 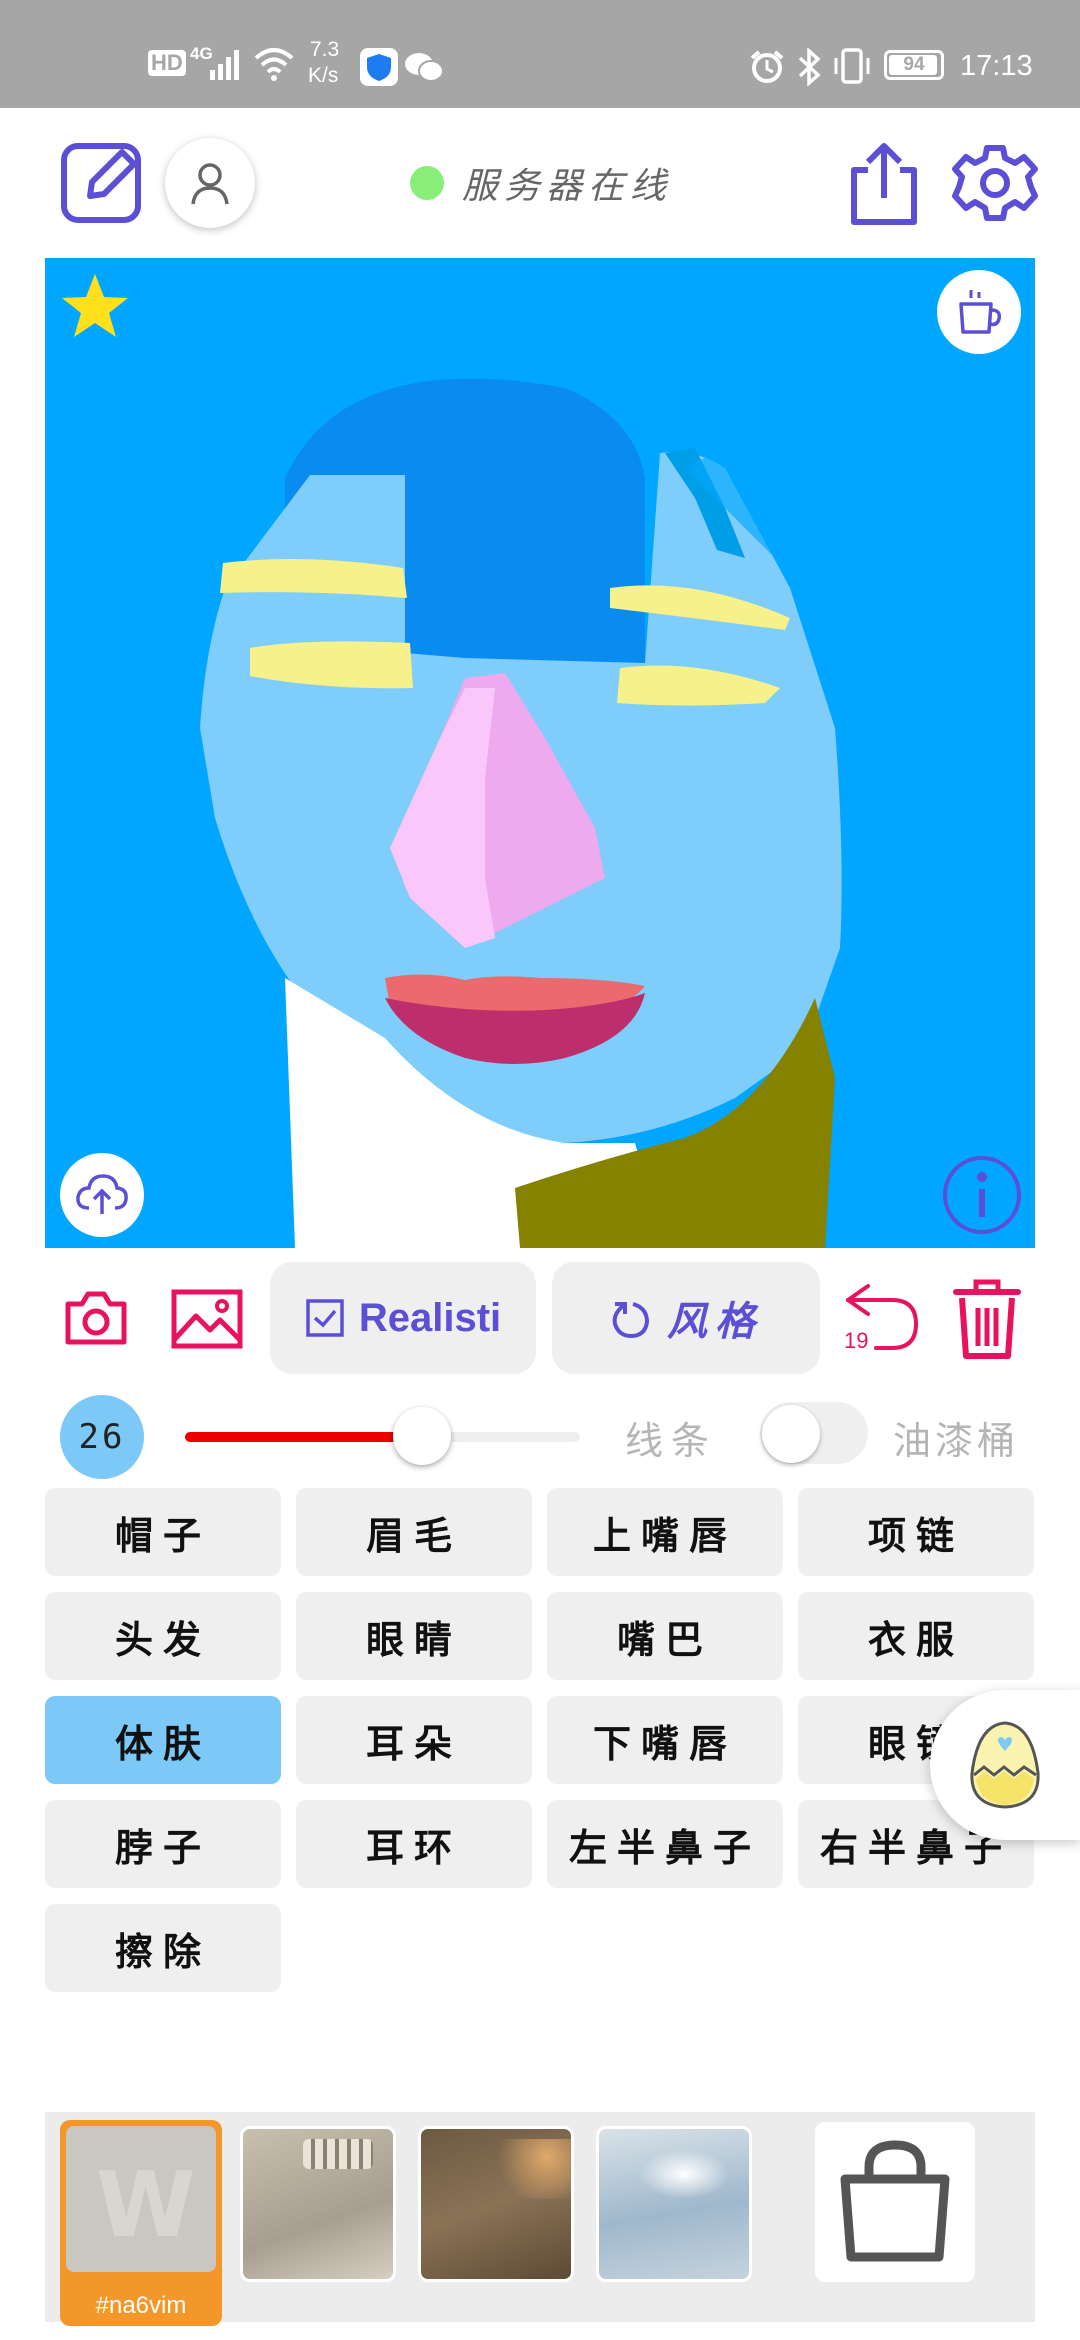 I want to click on brush-size-badge: 26, so click(x=102, y=1437).